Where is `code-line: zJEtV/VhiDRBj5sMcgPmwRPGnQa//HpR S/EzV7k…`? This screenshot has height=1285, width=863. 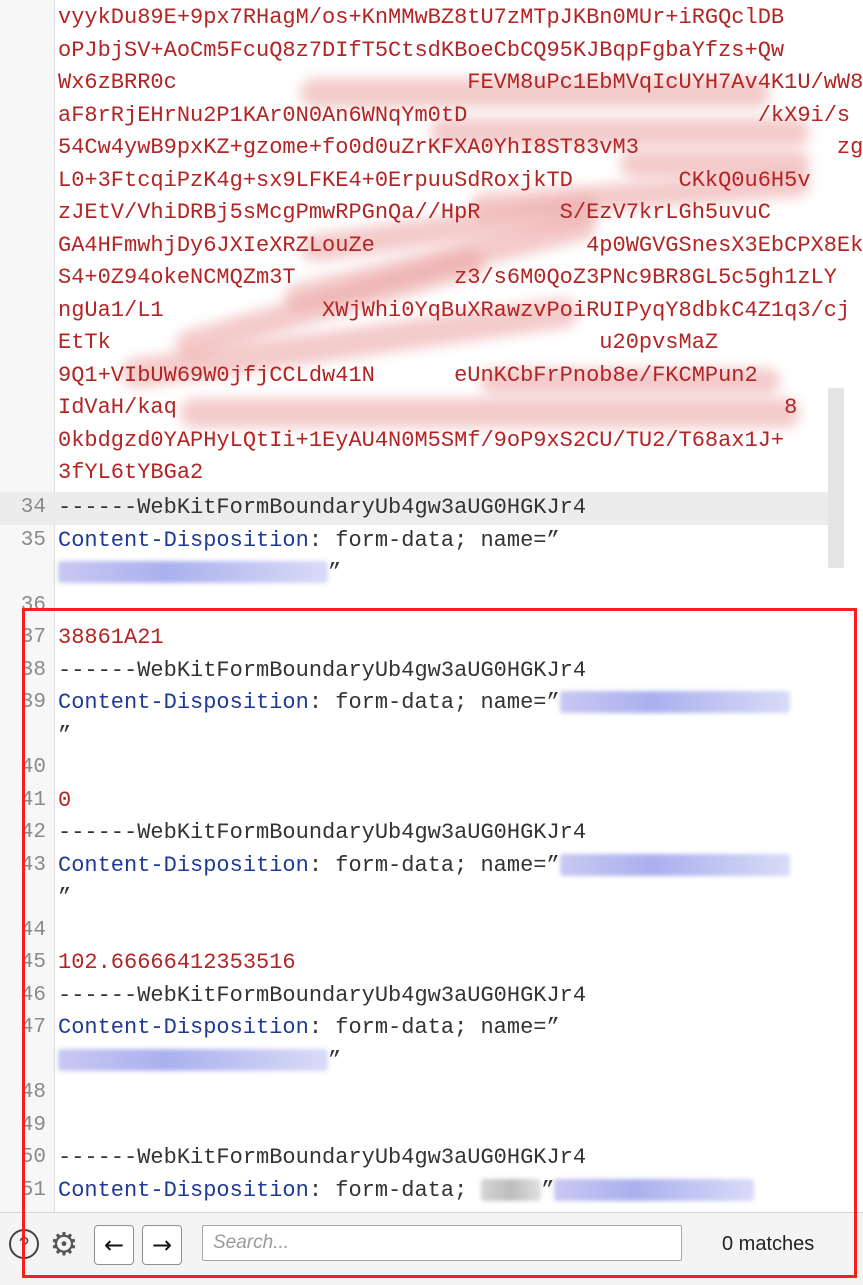 code-line: zJEtV/VhiDRBj5sMcgPmwRPGnQa//HpR S/EzV7k… is located at coordinates (415, 213).